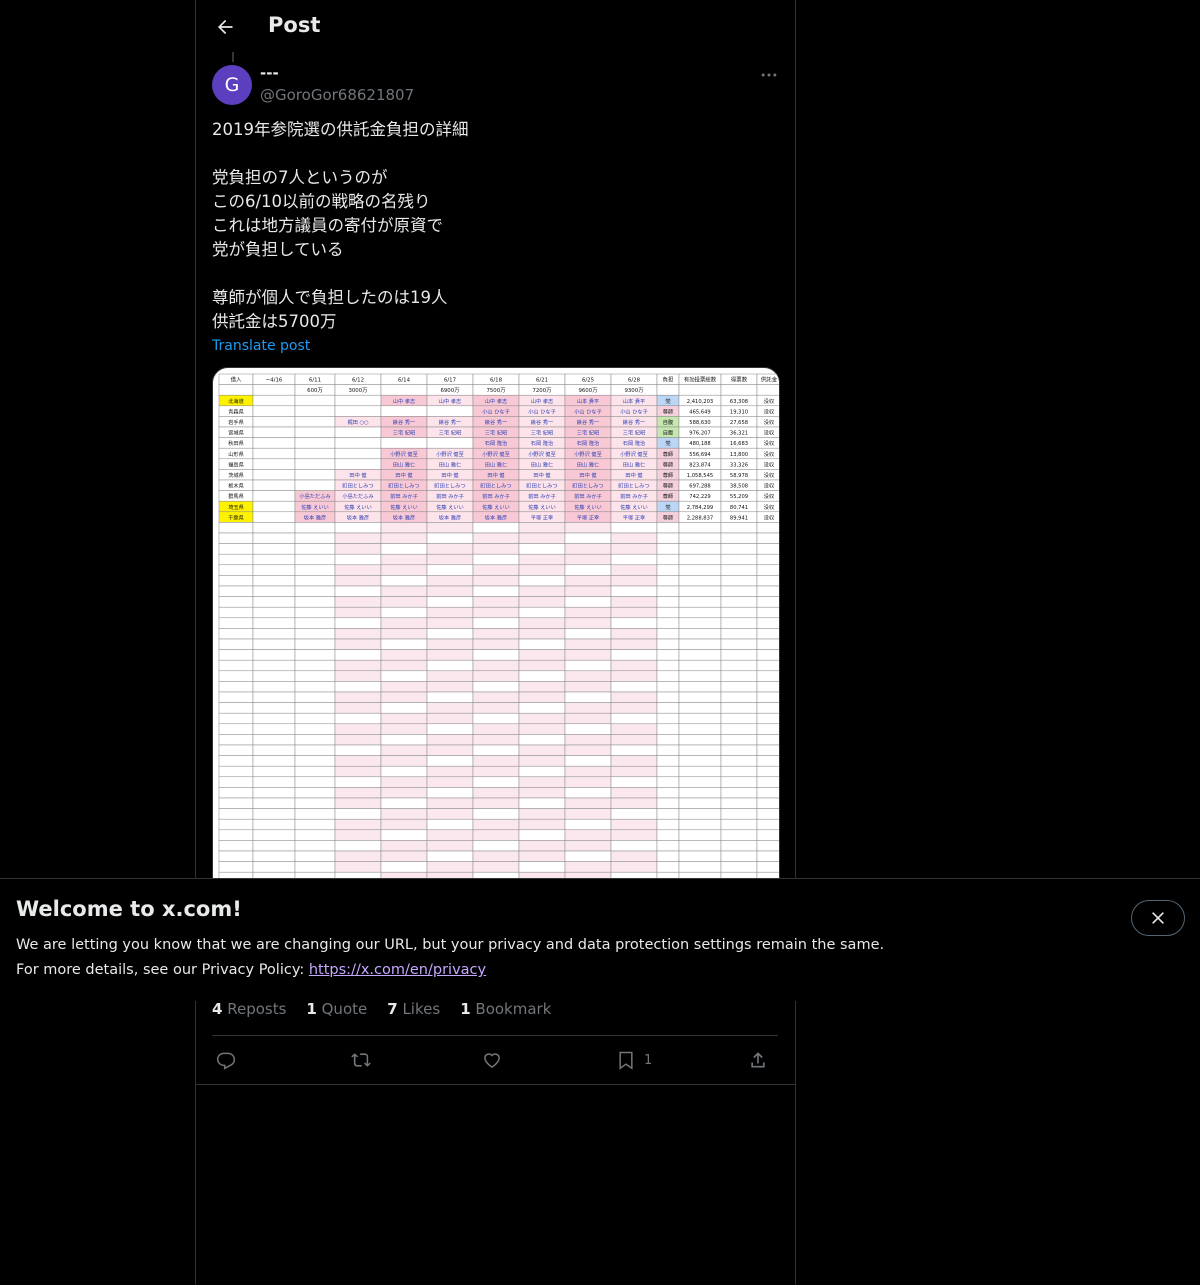  I want to click on share-icon, so click(758, 1060).